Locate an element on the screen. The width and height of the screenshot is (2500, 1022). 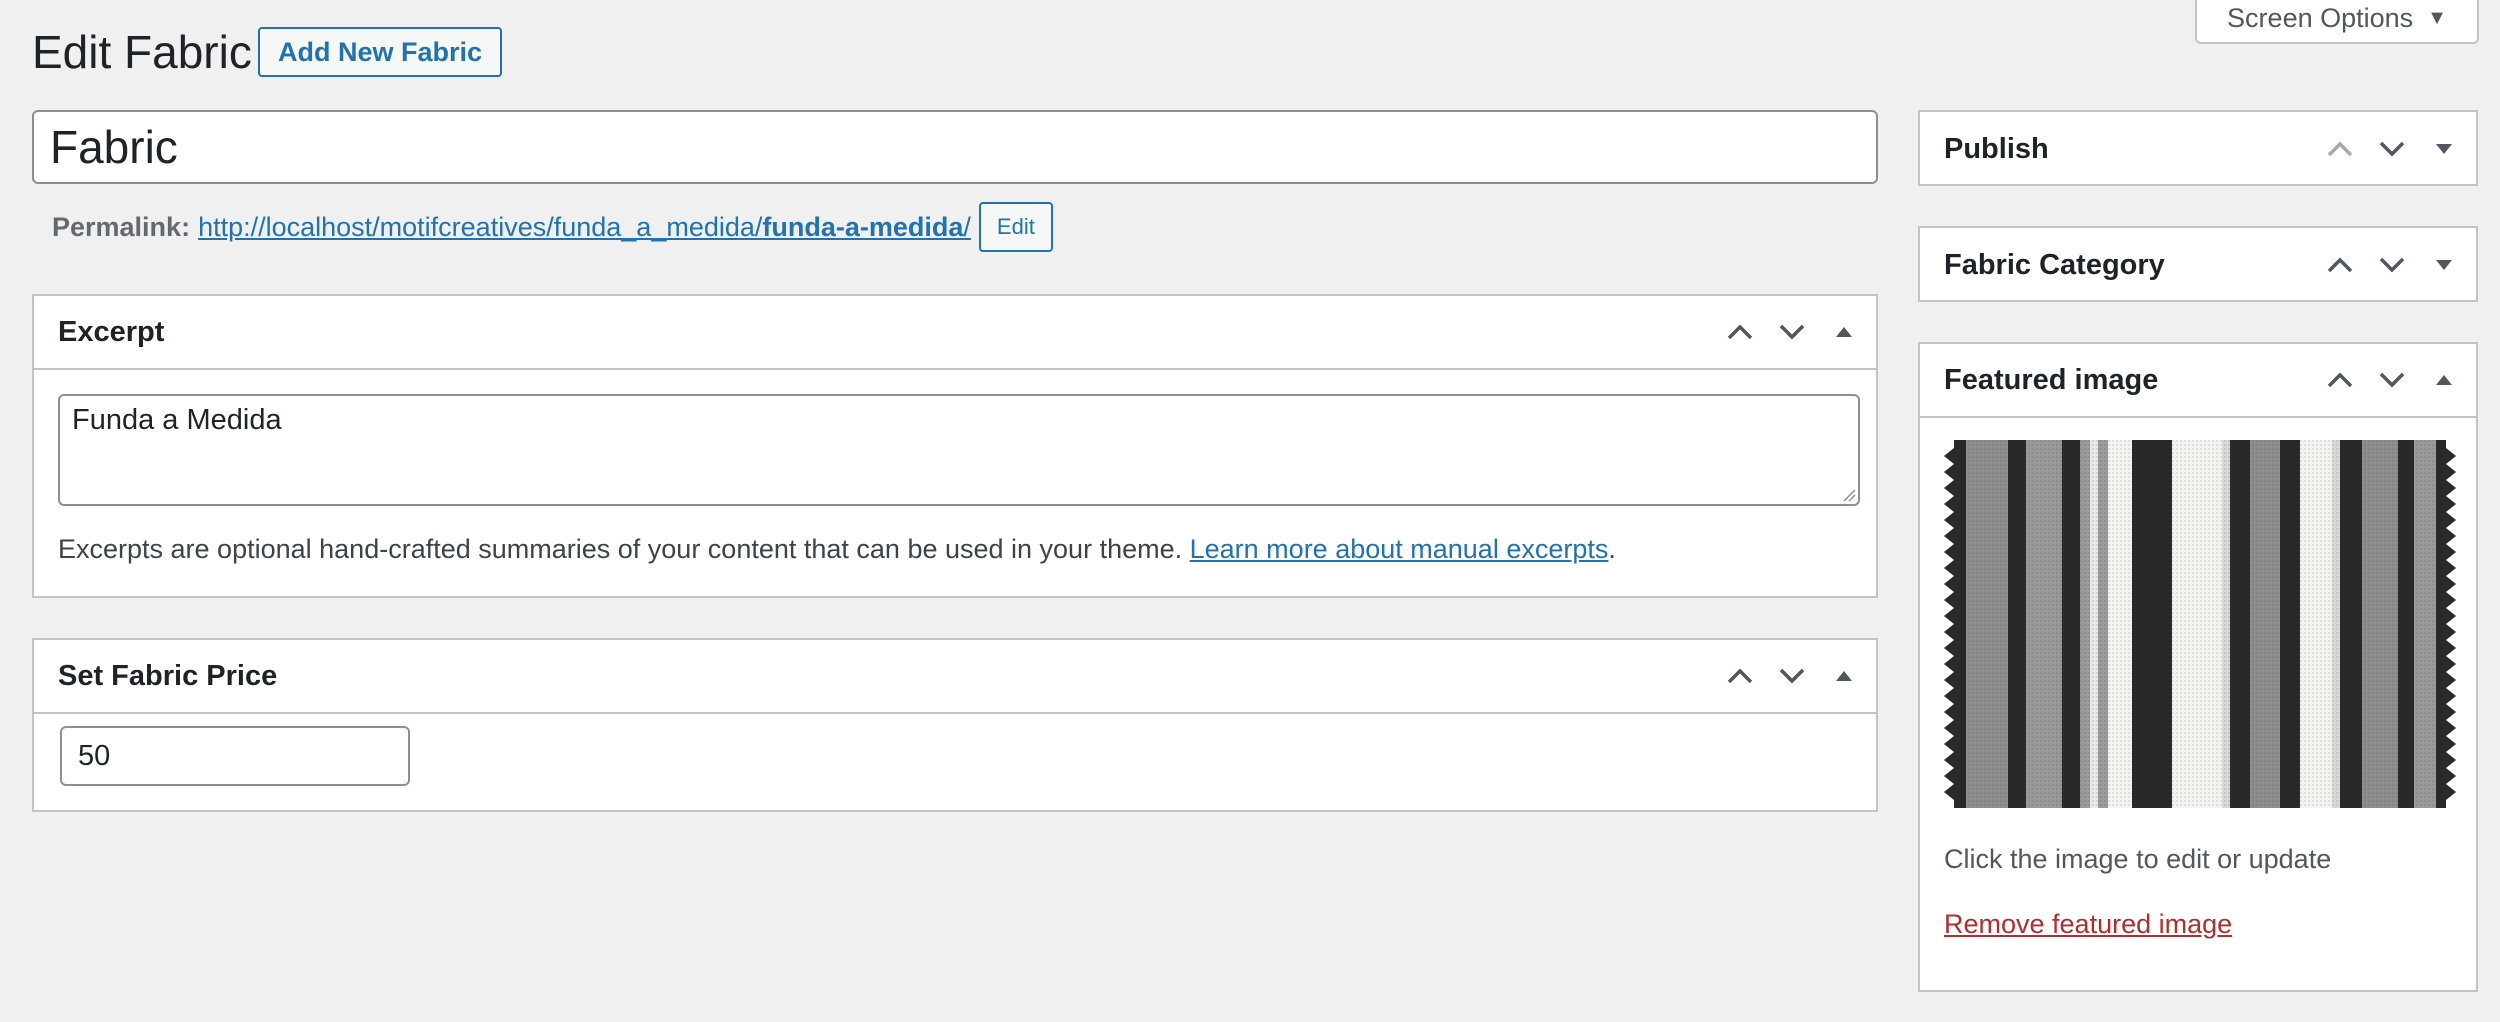
permalink-trailing: / is located at coordinates (967, 226).